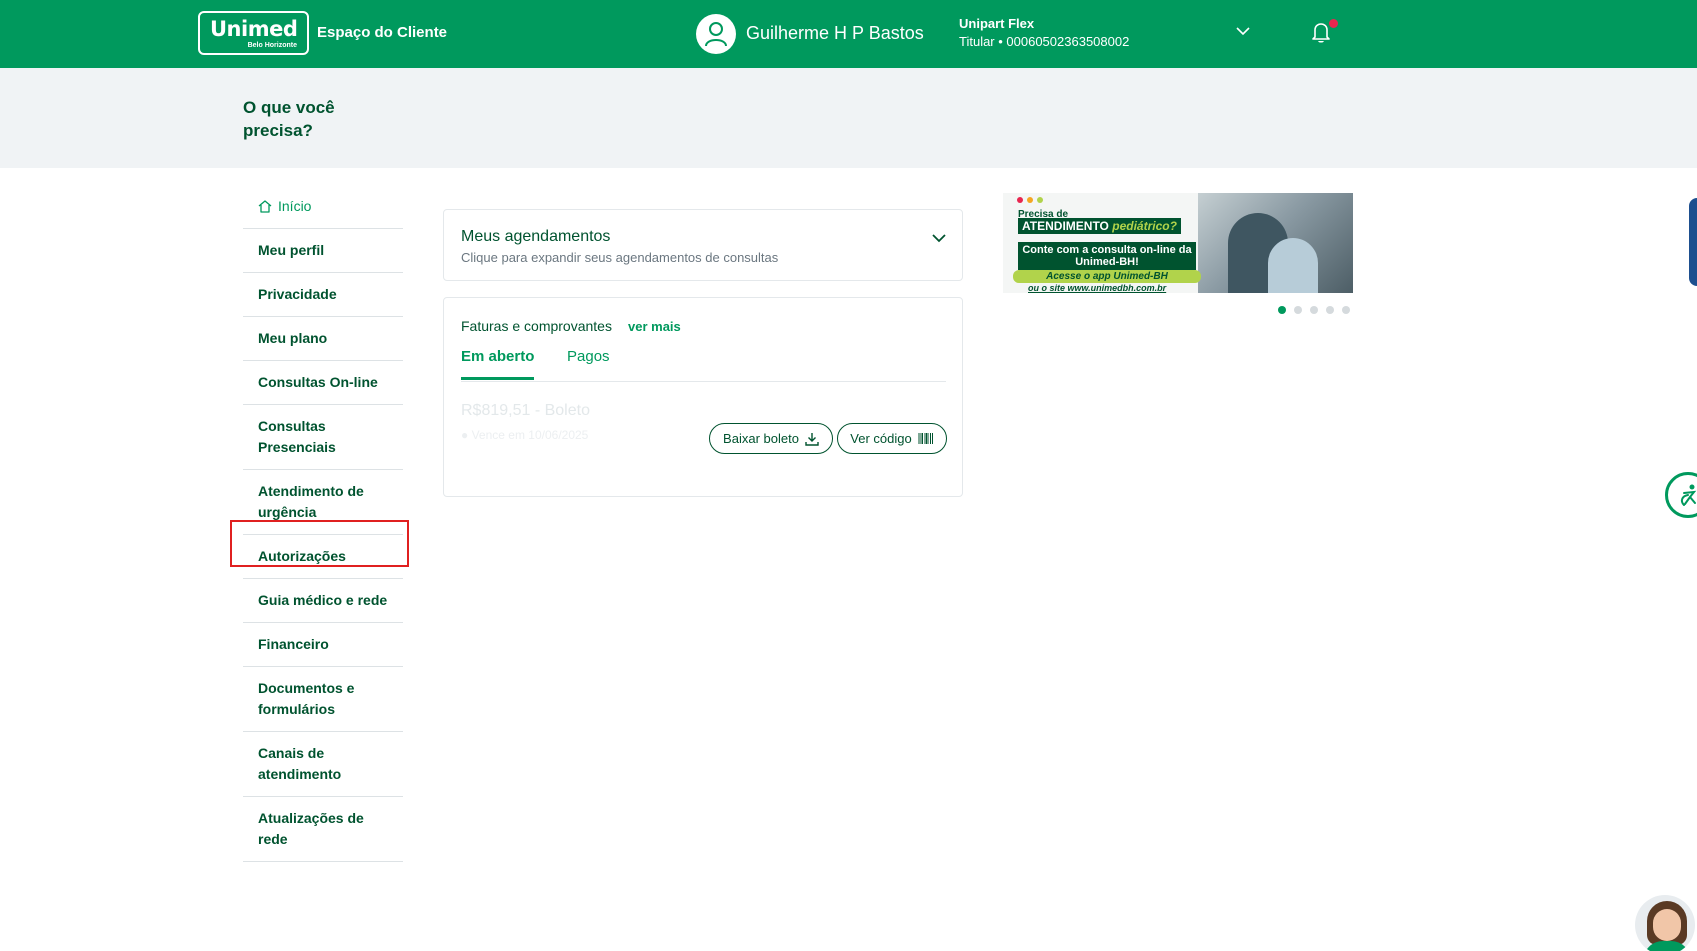 The width and height of the screenshot is (1697, 951). I want to click on agendamentos-title: Meus agendamentos, so click(536, 236).